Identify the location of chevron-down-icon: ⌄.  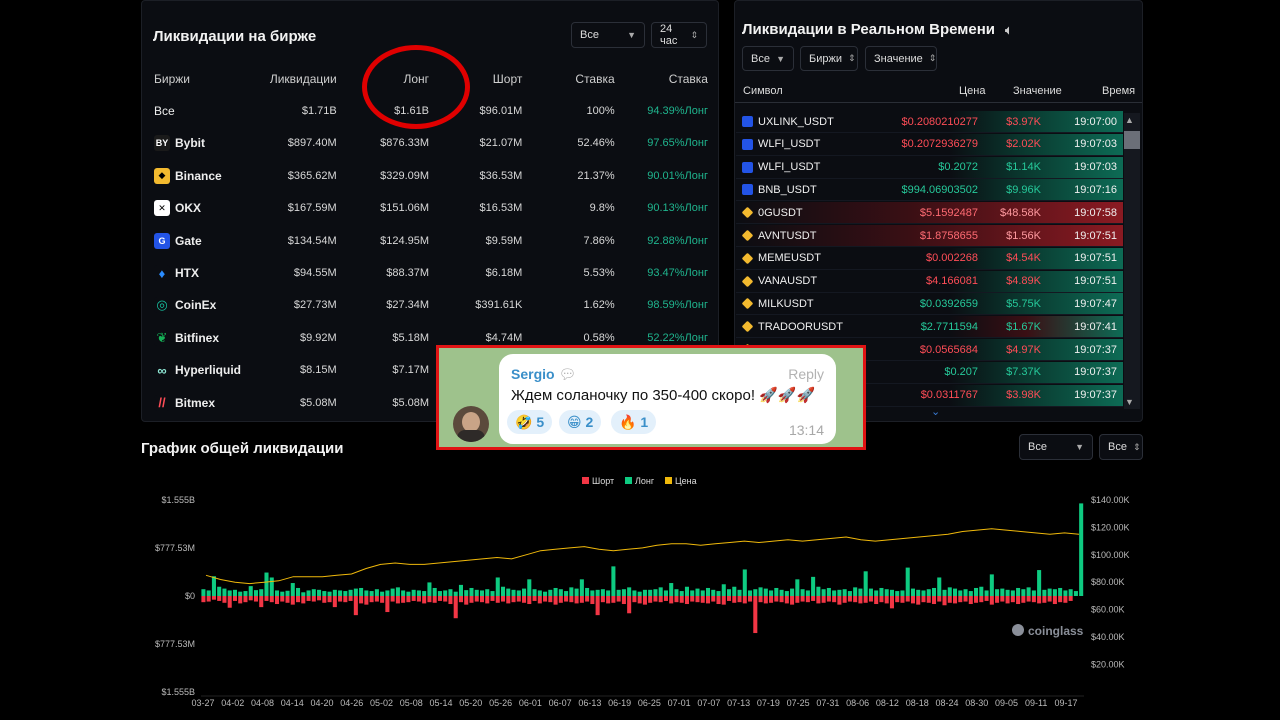
(935, 411).